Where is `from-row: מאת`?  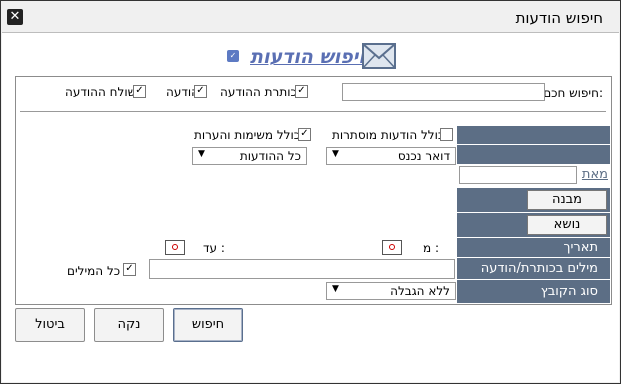 from-row: מאת is located at coordinates (533, 175).